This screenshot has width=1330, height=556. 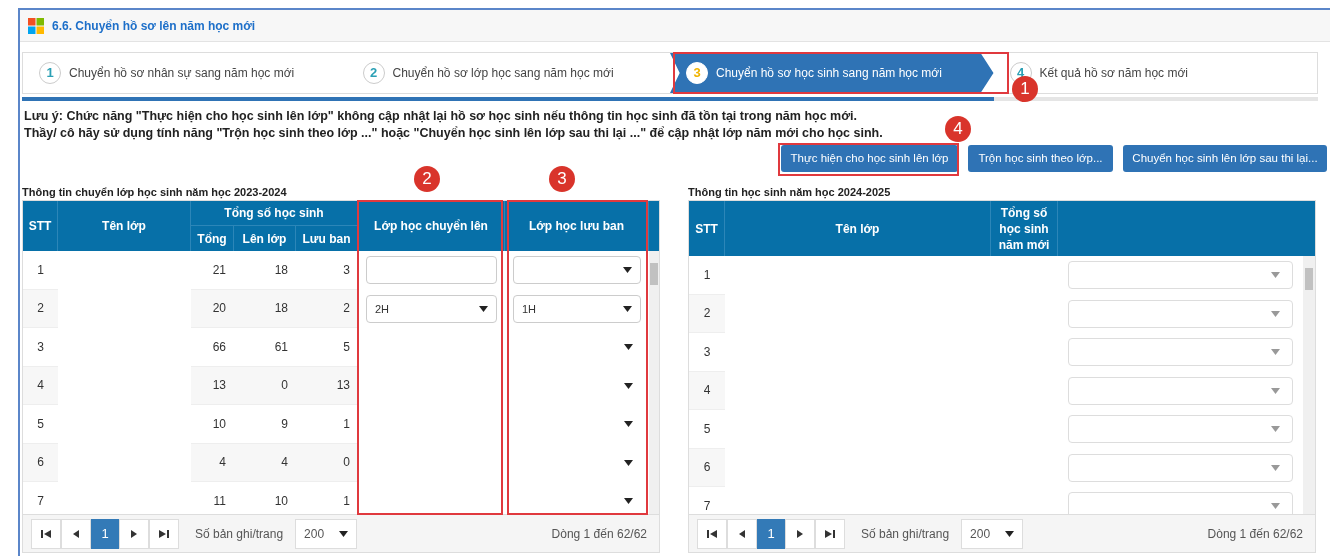 I want to click on class-select: 1H, so click(x=577, y=308).